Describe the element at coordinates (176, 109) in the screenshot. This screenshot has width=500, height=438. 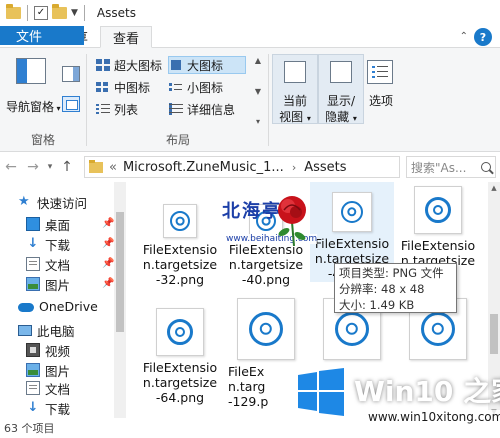
I see `details-icon` at that location.